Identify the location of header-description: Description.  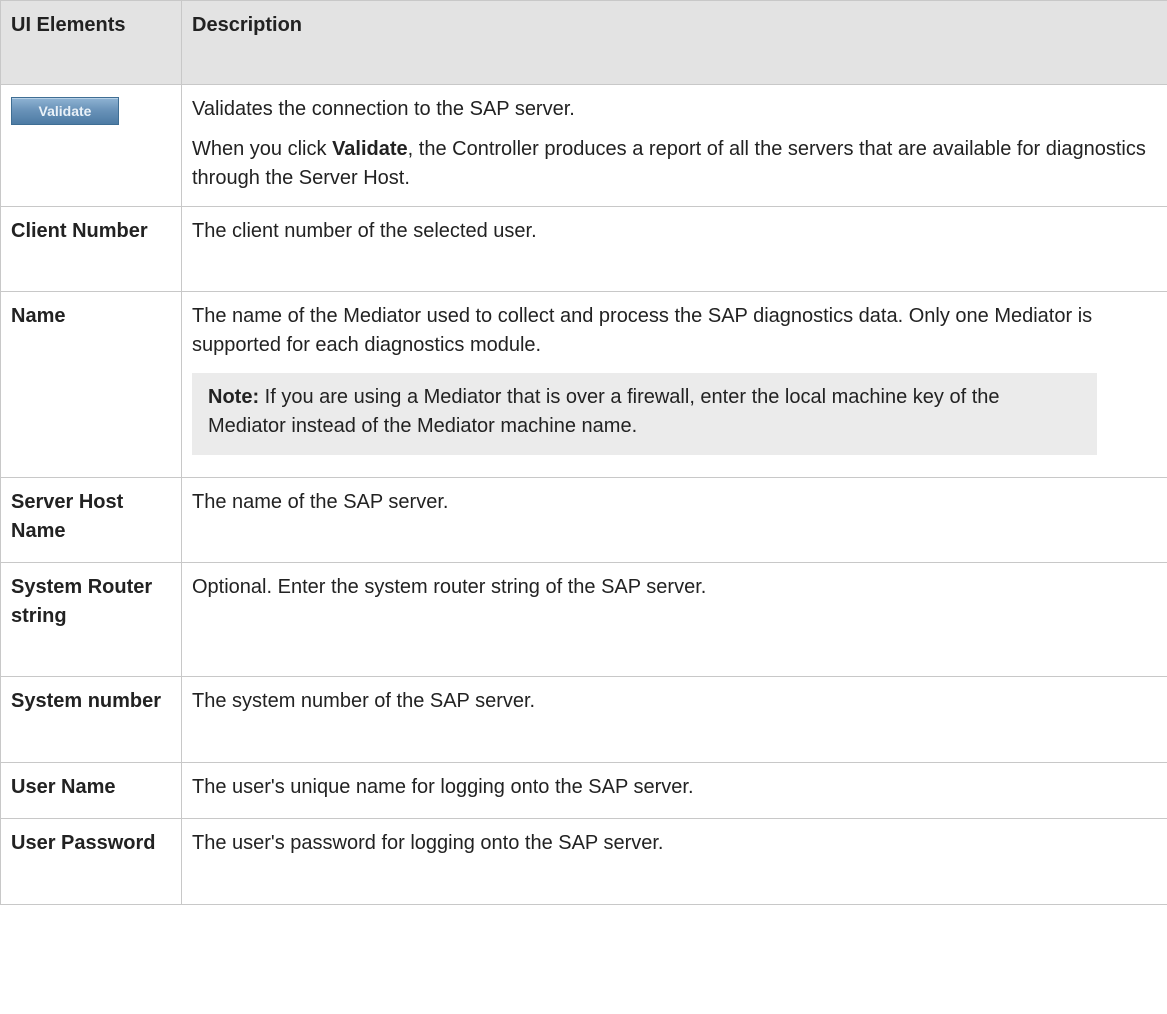
(674, 42).